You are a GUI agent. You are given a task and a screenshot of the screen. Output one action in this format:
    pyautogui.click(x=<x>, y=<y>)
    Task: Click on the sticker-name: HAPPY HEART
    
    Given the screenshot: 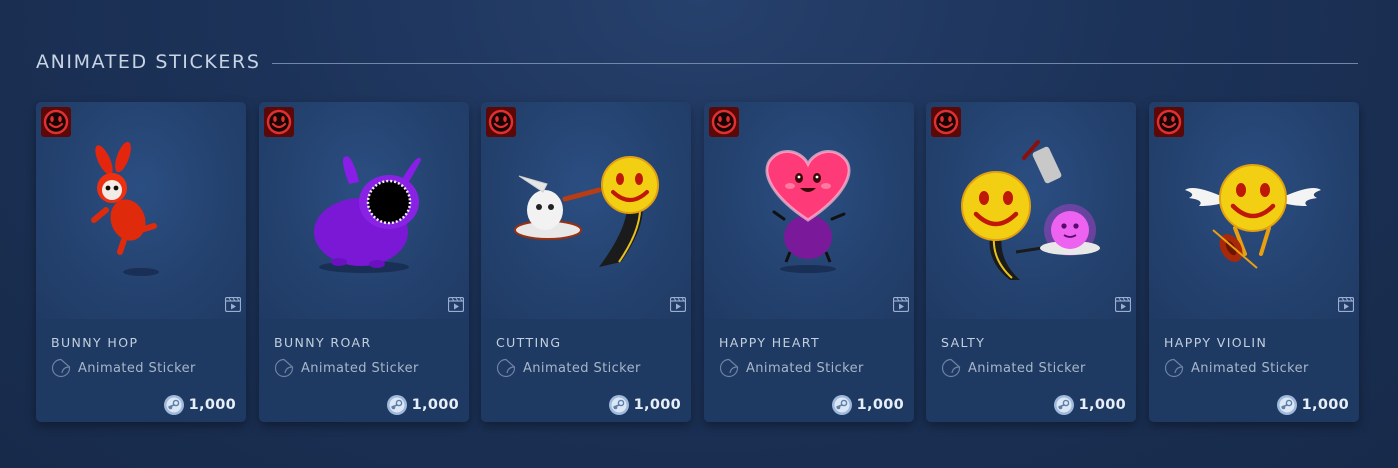 What is the action you would take?
    pyautogui.click(x=770, y=342)
    